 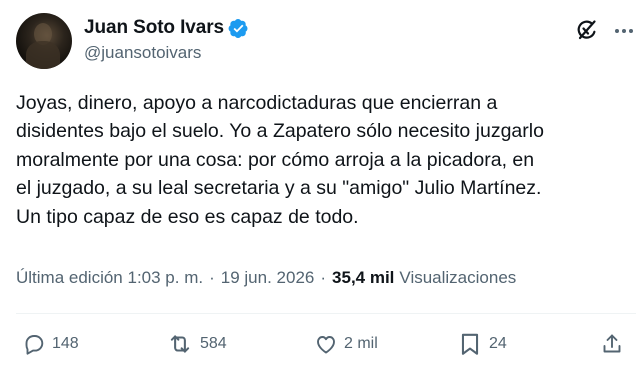 I want to click on like-button: 2 mil, so click(x=346, y=344).